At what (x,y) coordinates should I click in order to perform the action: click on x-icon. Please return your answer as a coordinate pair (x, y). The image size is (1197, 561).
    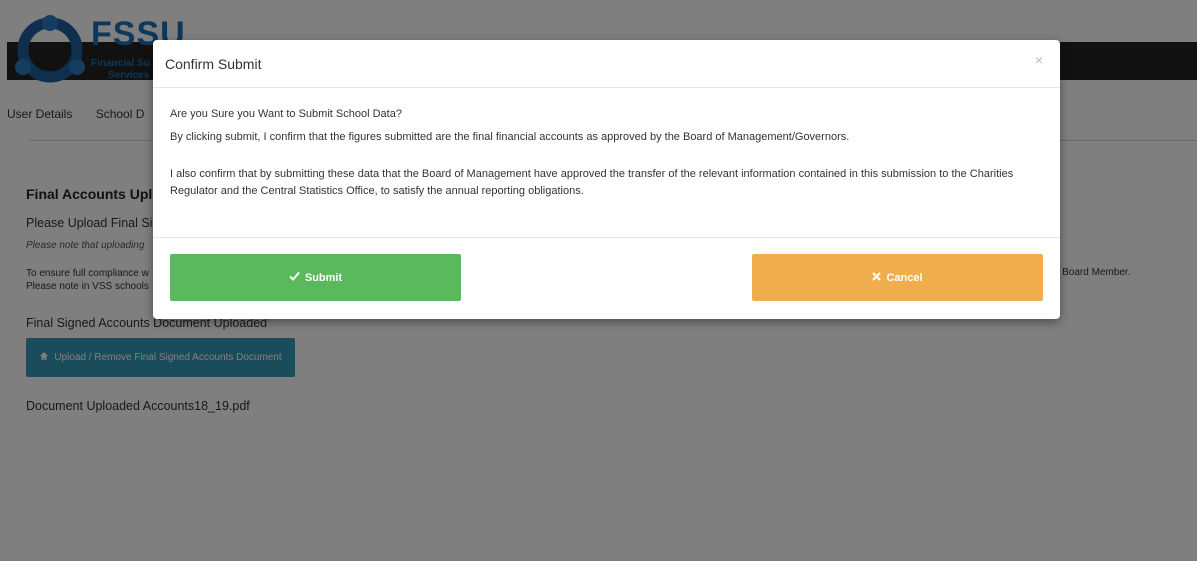
    Looking at the image, I should click on (877, 277).